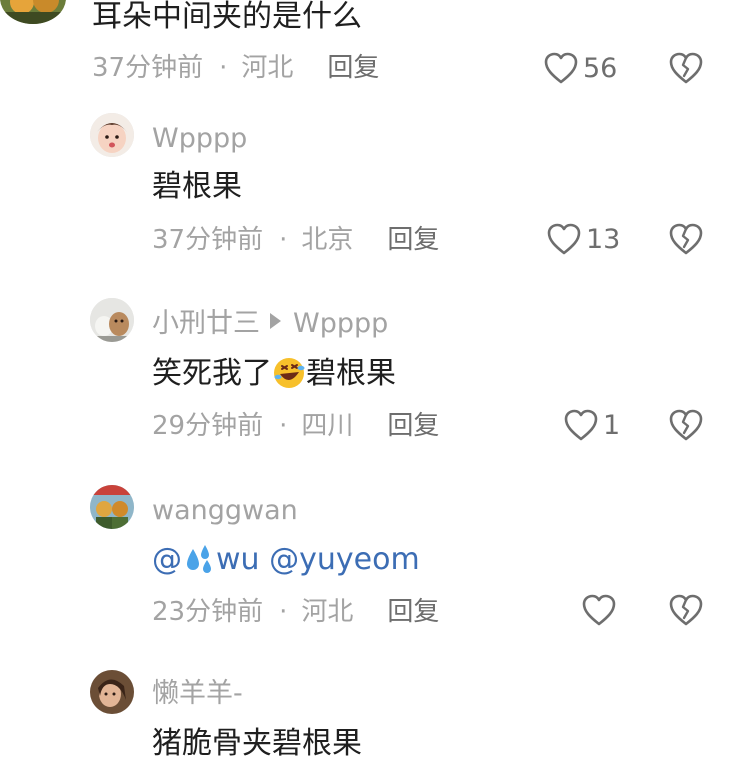 Image resolution: width=736 pixels, height=761 pixels. I want to click on like-count: 13, so click(603, 239).